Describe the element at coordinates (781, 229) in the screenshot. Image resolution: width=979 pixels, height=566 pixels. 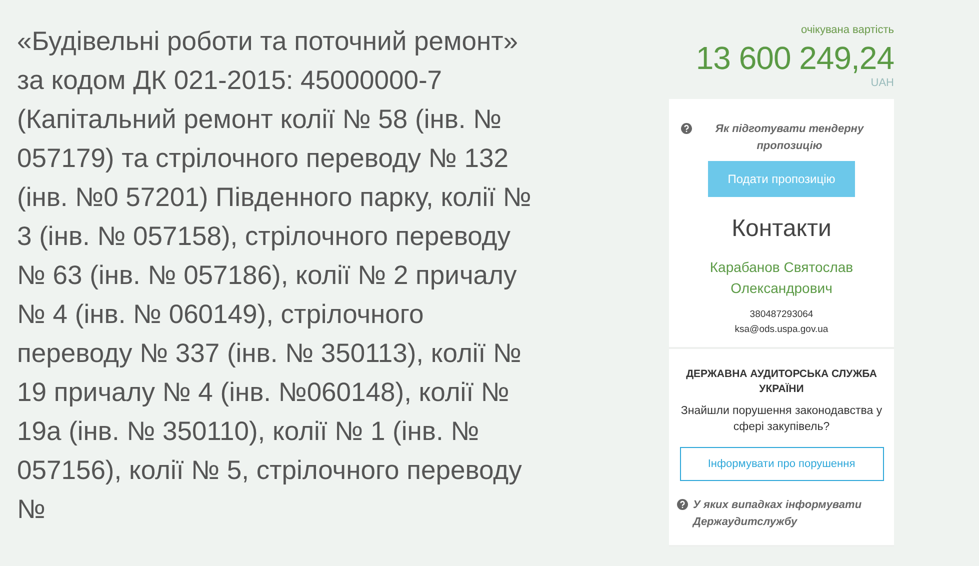
I see `contacts-heading: Контакти` at that location.